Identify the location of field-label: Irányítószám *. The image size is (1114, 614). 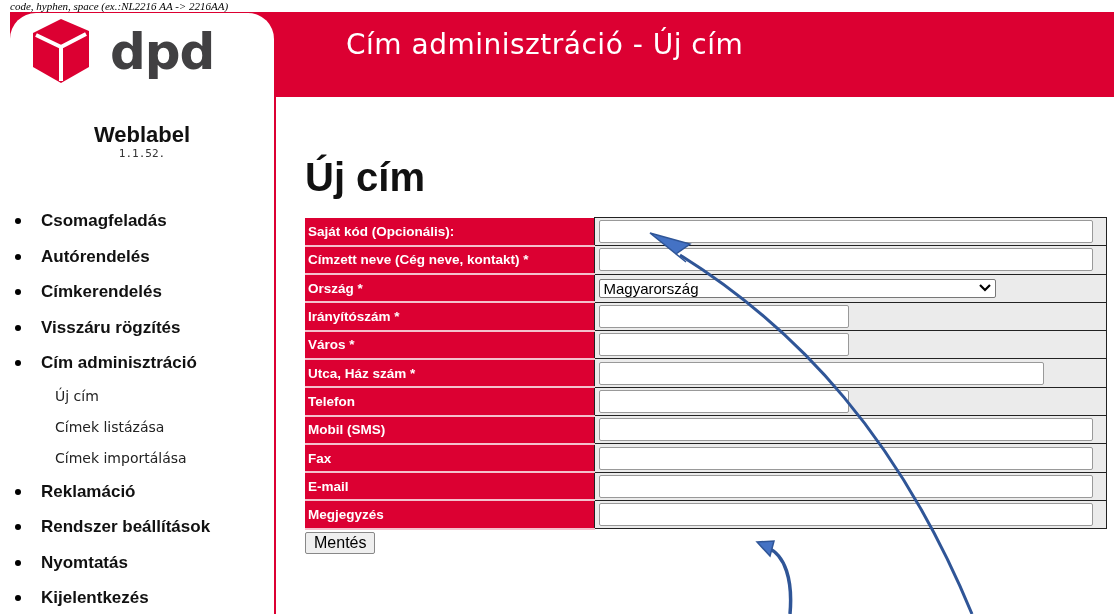
(449, 316).